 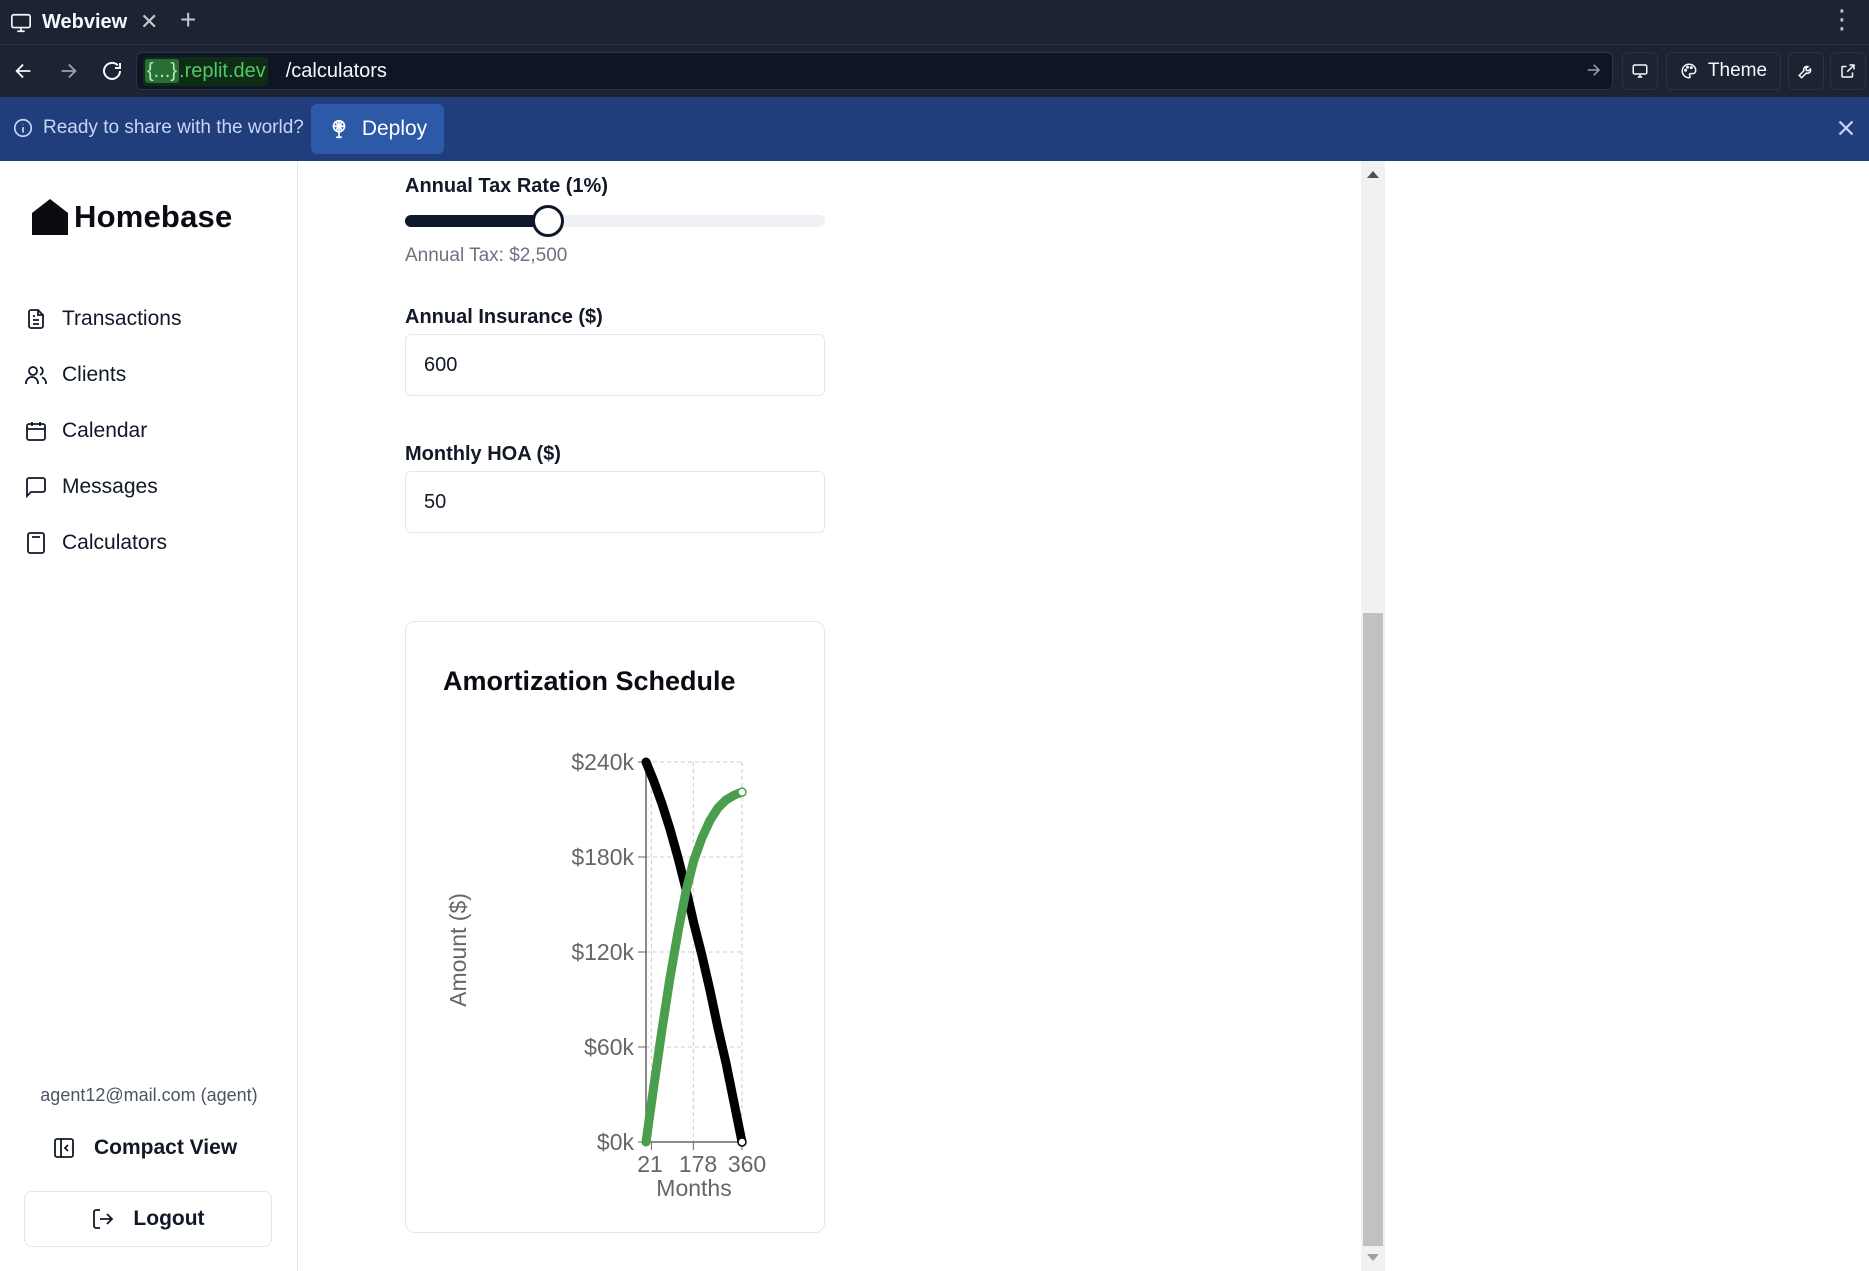 I want to click on arrow-right-icon, so click(x=69, y=71).